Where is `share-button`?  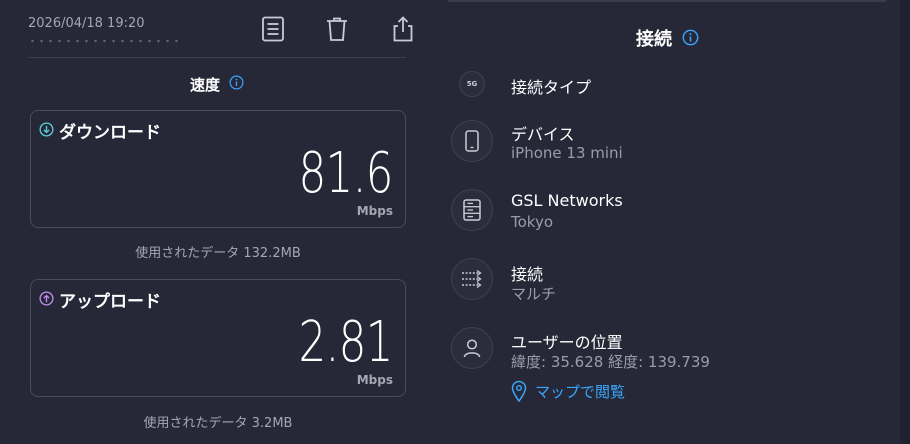 share-button is located at coordinates (403, 29).